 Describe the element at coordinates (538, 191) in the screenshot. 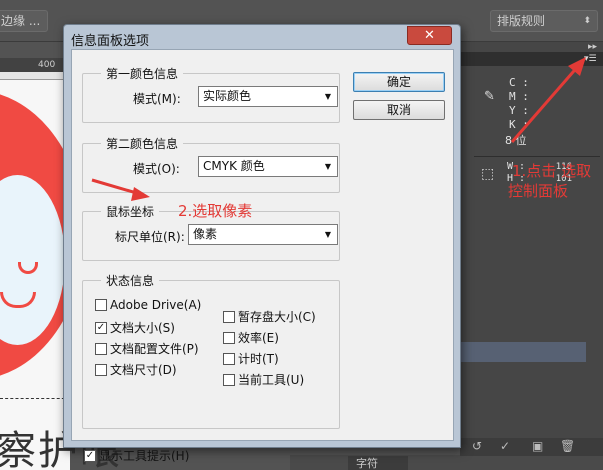

I see `annotation-step1-line2: 控制面板` at that location.